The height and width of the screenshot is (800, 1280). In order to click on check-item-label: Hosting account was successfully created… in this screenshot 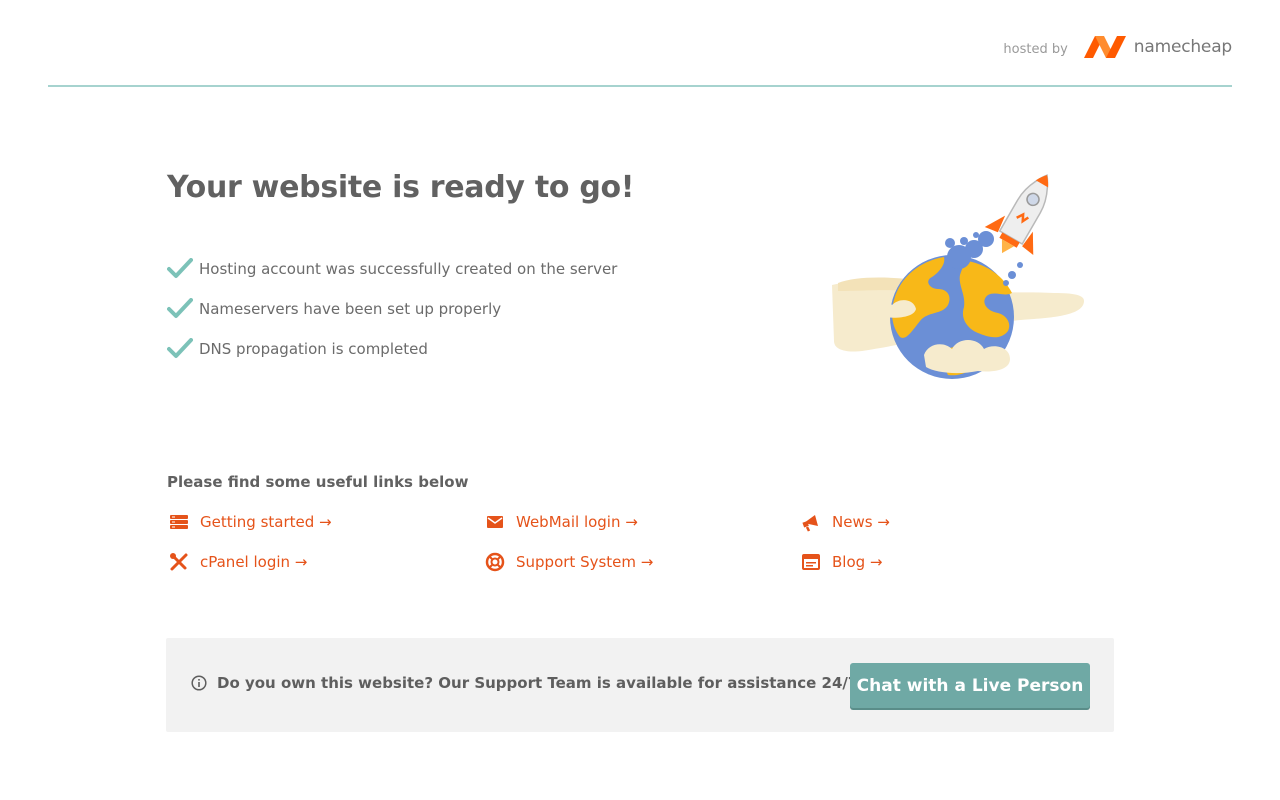, I will do `click(408, 269)`.